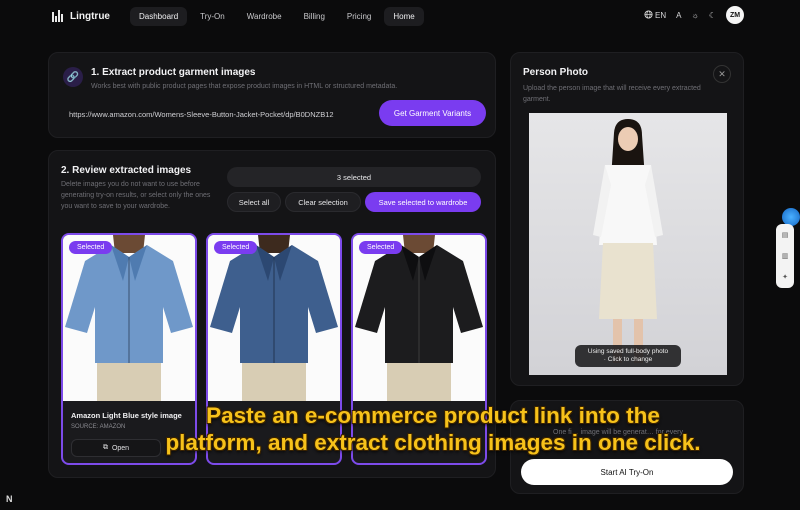 This screenshot has height=510, width=800. Describe the element at coordinates (264, 16) in the screenshot. I see `tab-wardrobe: Wardrobe` at that location.